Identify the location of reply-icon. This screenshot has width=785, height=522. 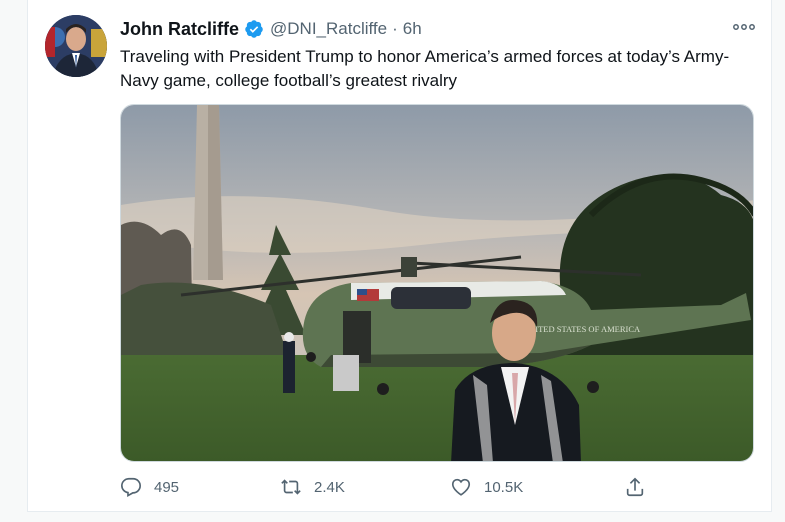
(131, 487).